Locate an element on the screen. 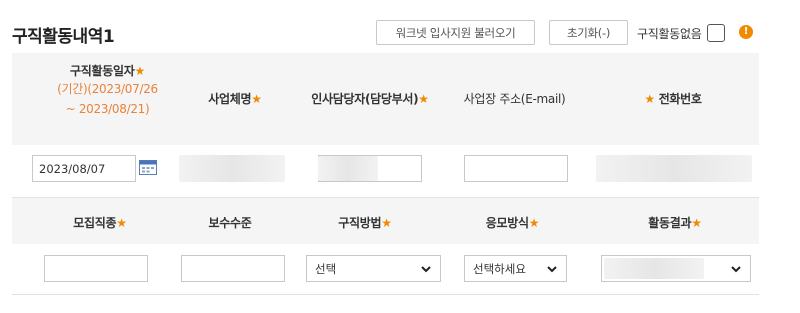 The height and width of the screenshot is (313, 800). application-method-value: 선택하세요 is located at coordinates (499, 268).